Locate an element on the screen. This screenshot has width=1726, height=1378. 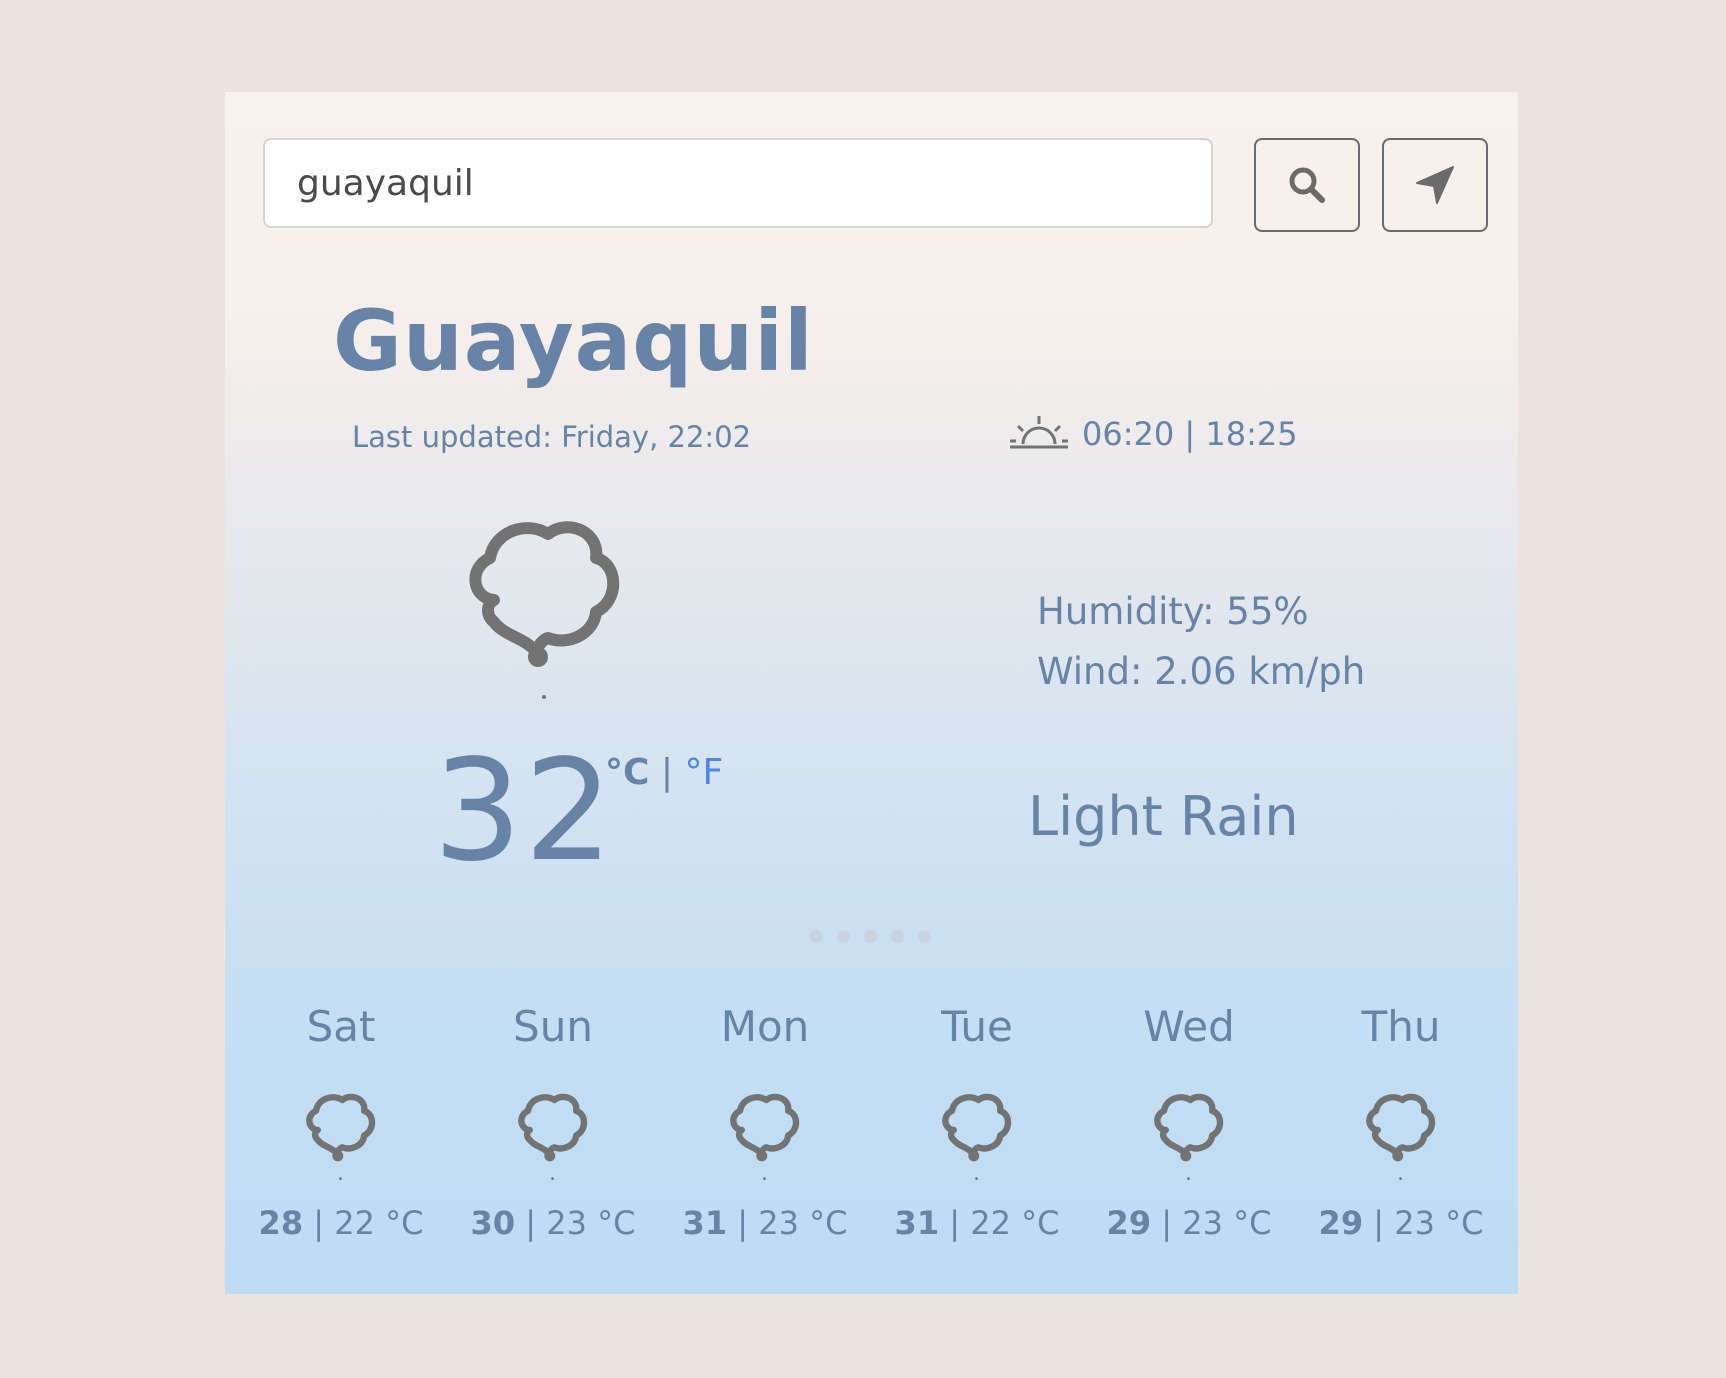
forecast-day-name: Tue is located at coordinates (977, 1026).